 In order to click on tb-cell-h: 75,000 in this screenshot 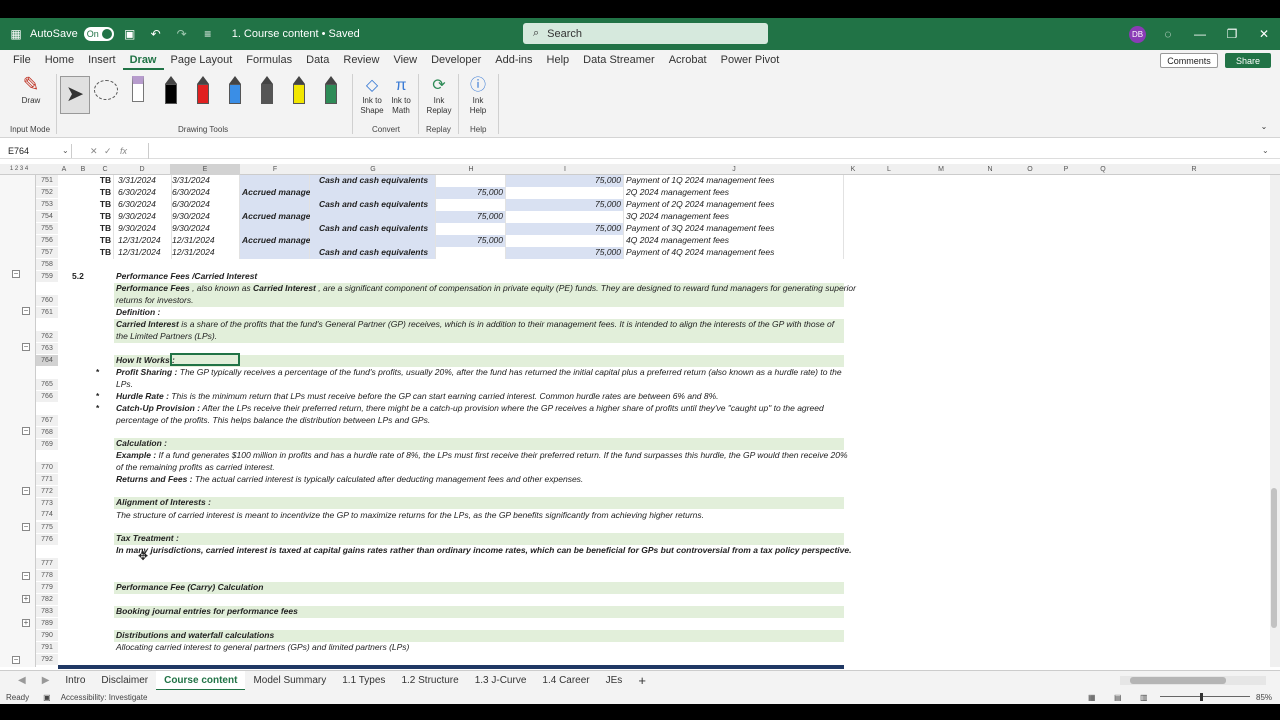, I will do `click(471, 217)`.